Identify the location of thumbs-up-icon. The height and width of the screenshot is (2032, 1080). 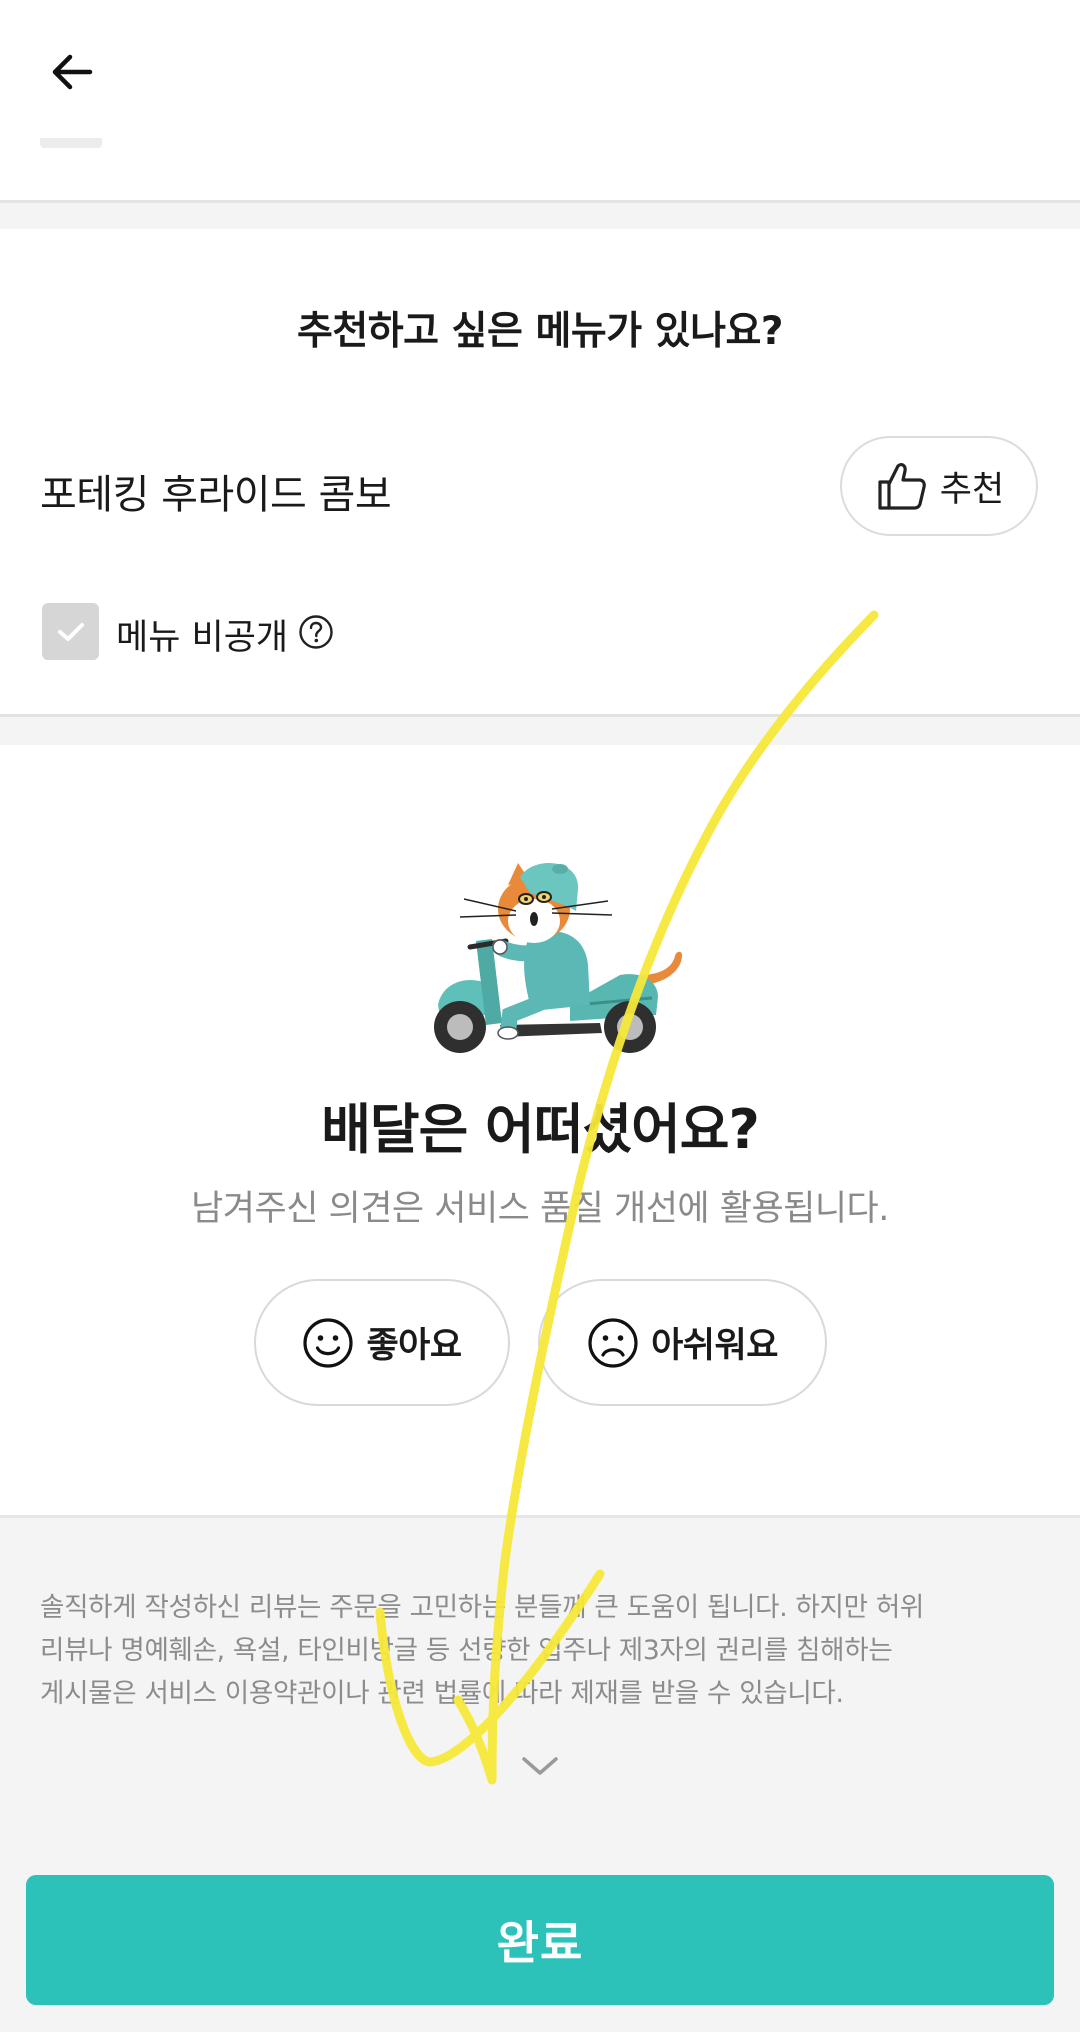
(902, 486).